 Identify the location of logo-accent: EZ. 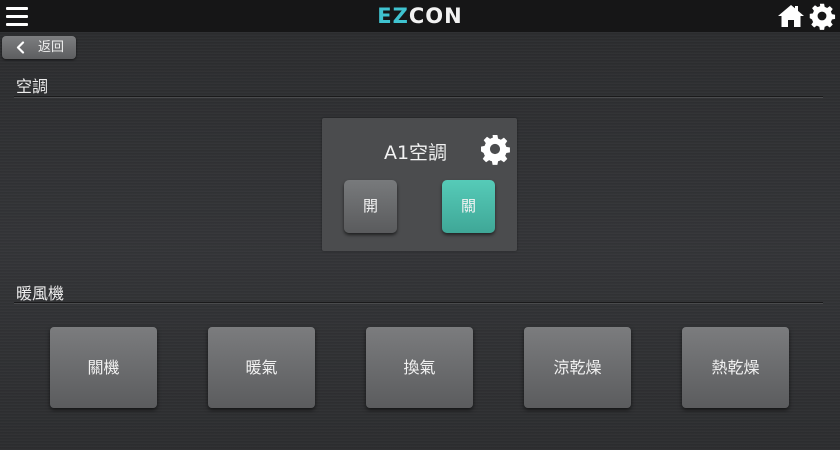
(393, 16).